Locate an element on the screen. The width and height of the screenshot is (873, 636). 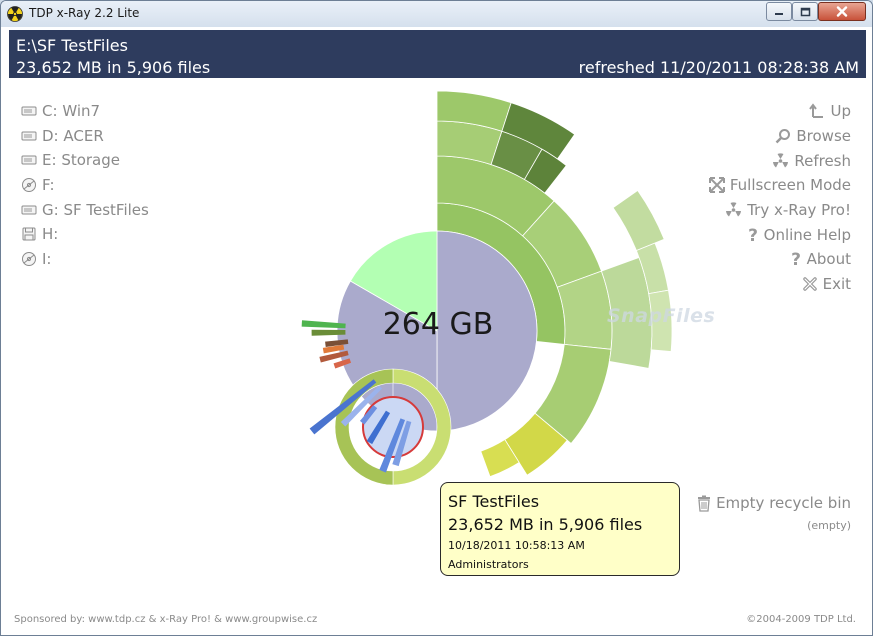
fullscreen-button: Fullscreen Mode is located at coordinates (779, 185).